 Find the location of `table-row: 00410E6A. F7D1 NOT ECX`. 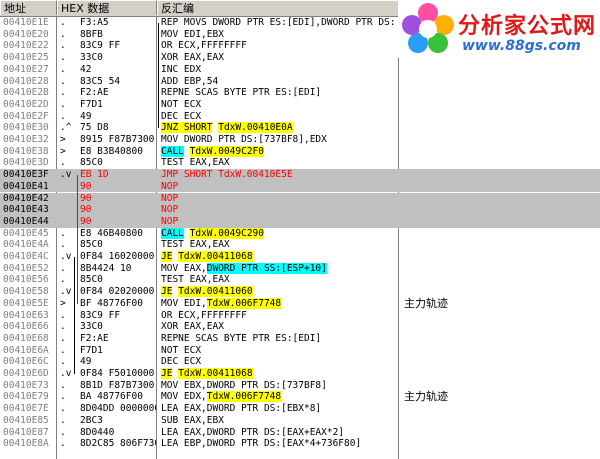

table-row: 00410E6A. F7D1 NOT ECX is located at coordinates (300, 351).